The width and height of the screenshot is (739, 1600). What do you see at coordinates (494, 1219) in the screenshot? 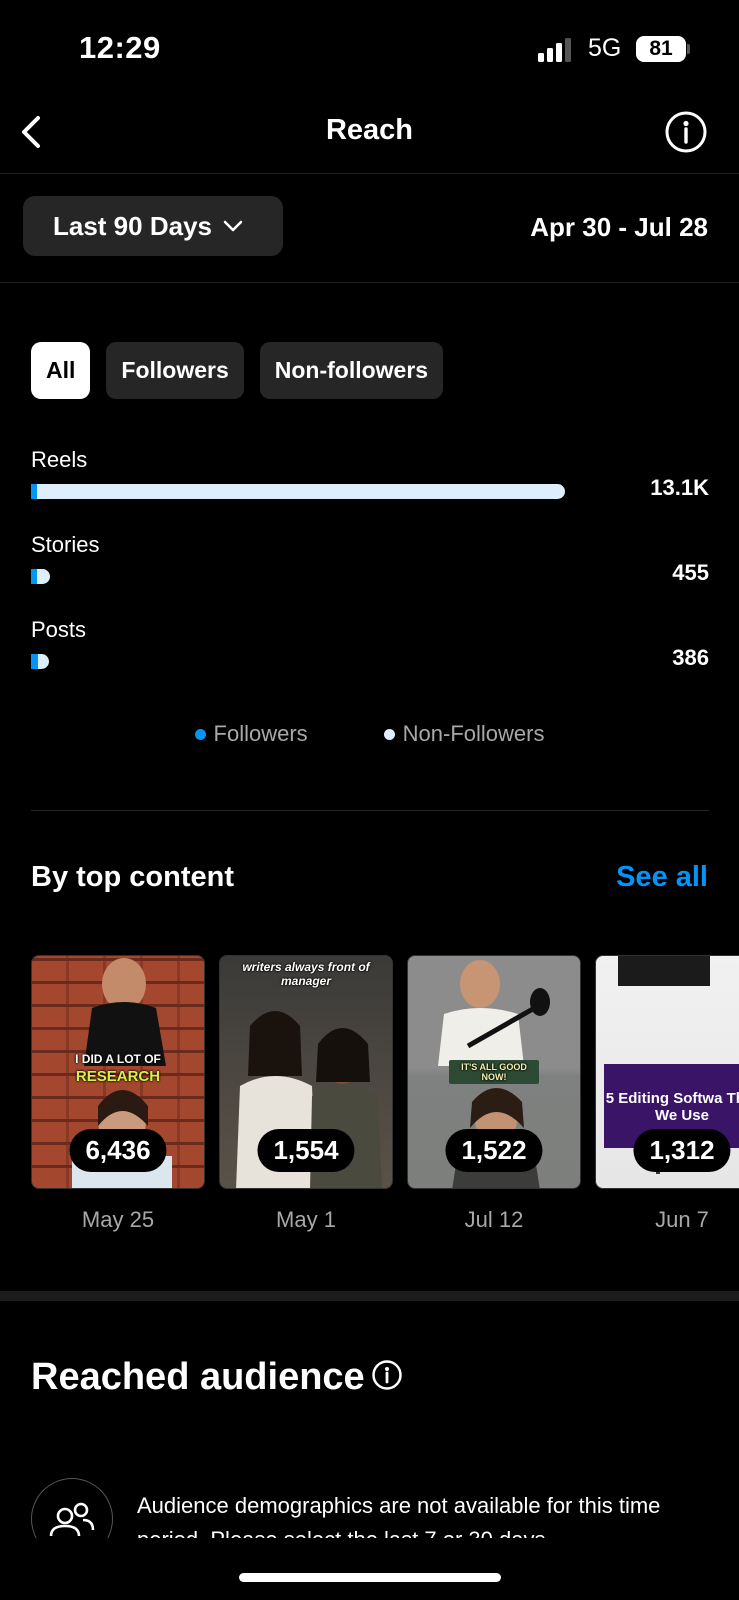
I see `content-date: Jul 12` at bounding box center [494, 1219].